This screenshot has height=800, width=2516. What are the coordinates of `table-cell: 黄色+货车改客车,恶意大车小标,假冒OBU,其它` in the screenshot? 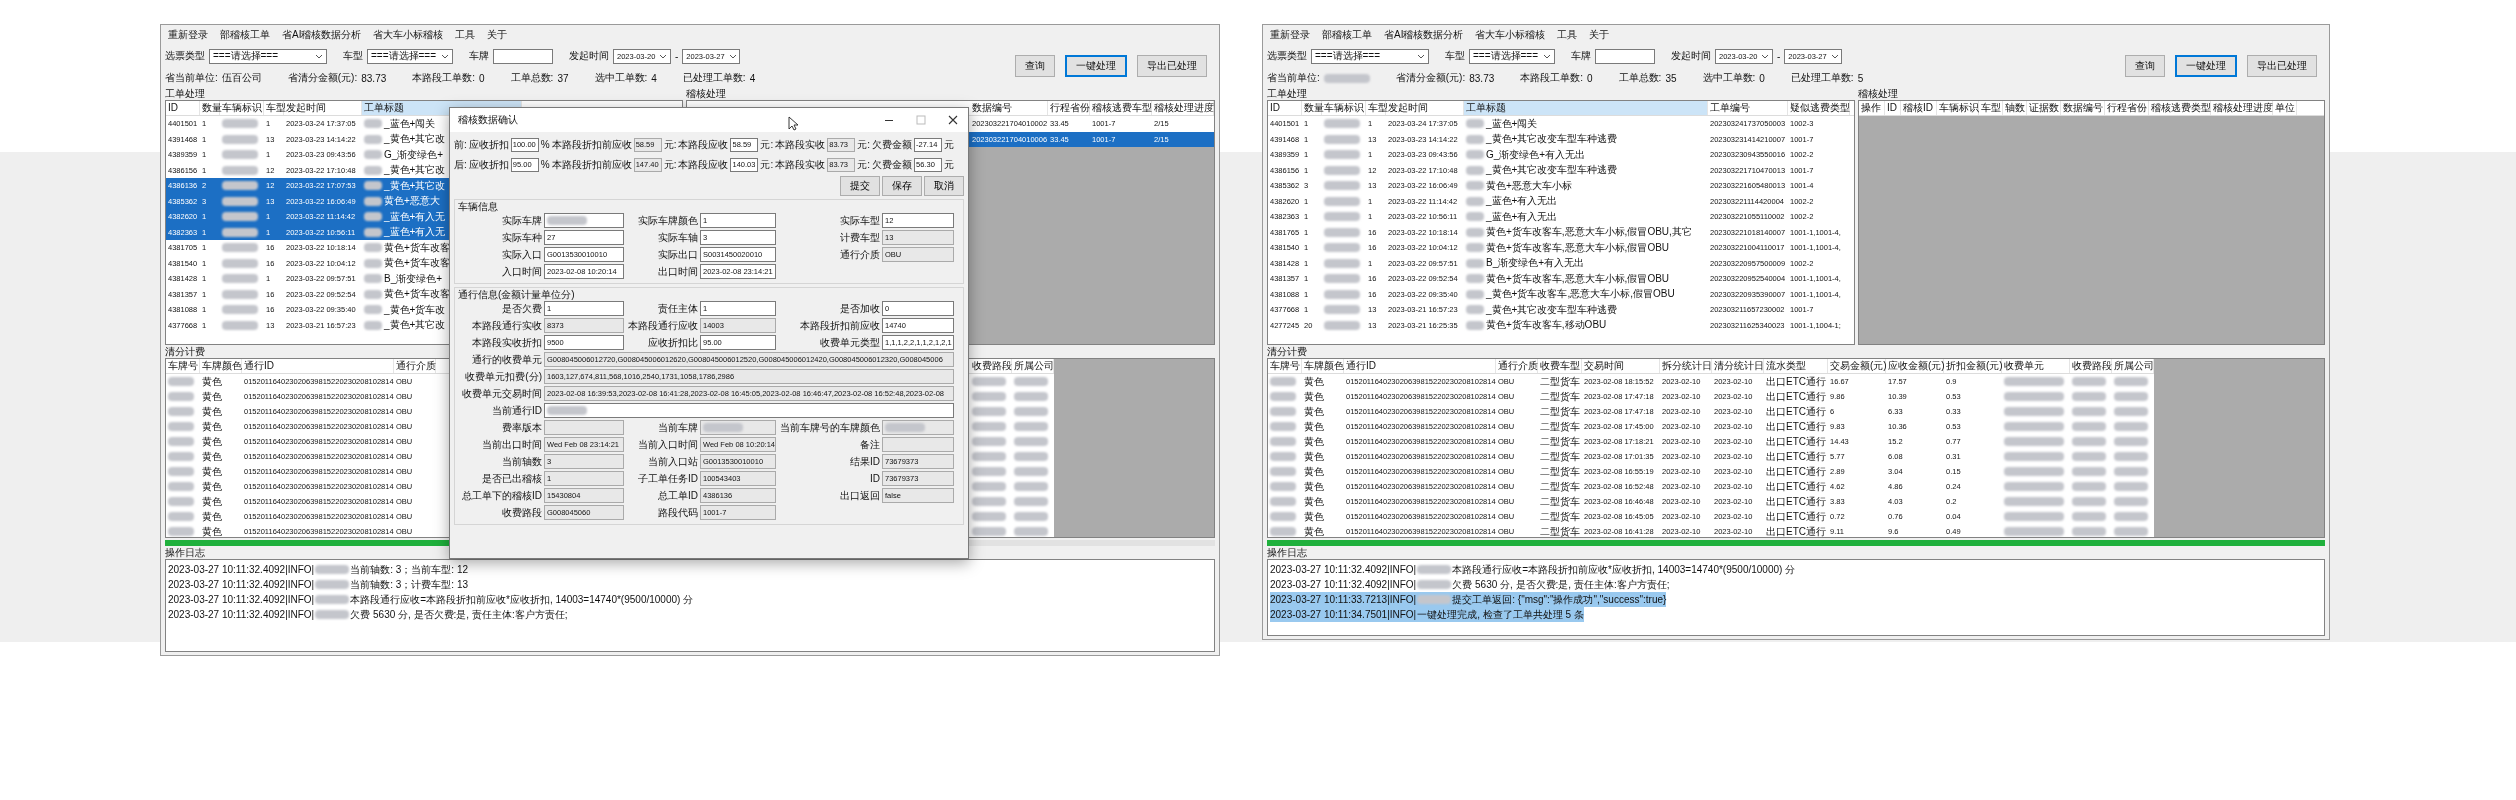 It's located at (1589, 232).